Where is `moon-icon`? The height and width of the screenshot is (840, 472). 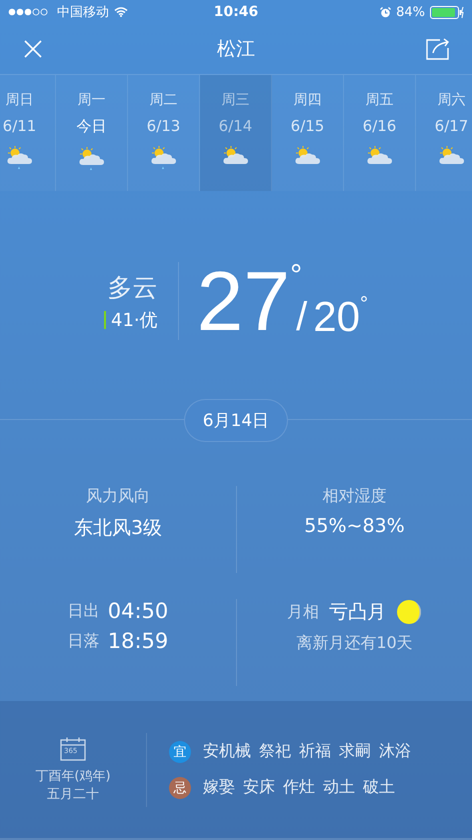
moon-icon is located at coordinates (409, 612).